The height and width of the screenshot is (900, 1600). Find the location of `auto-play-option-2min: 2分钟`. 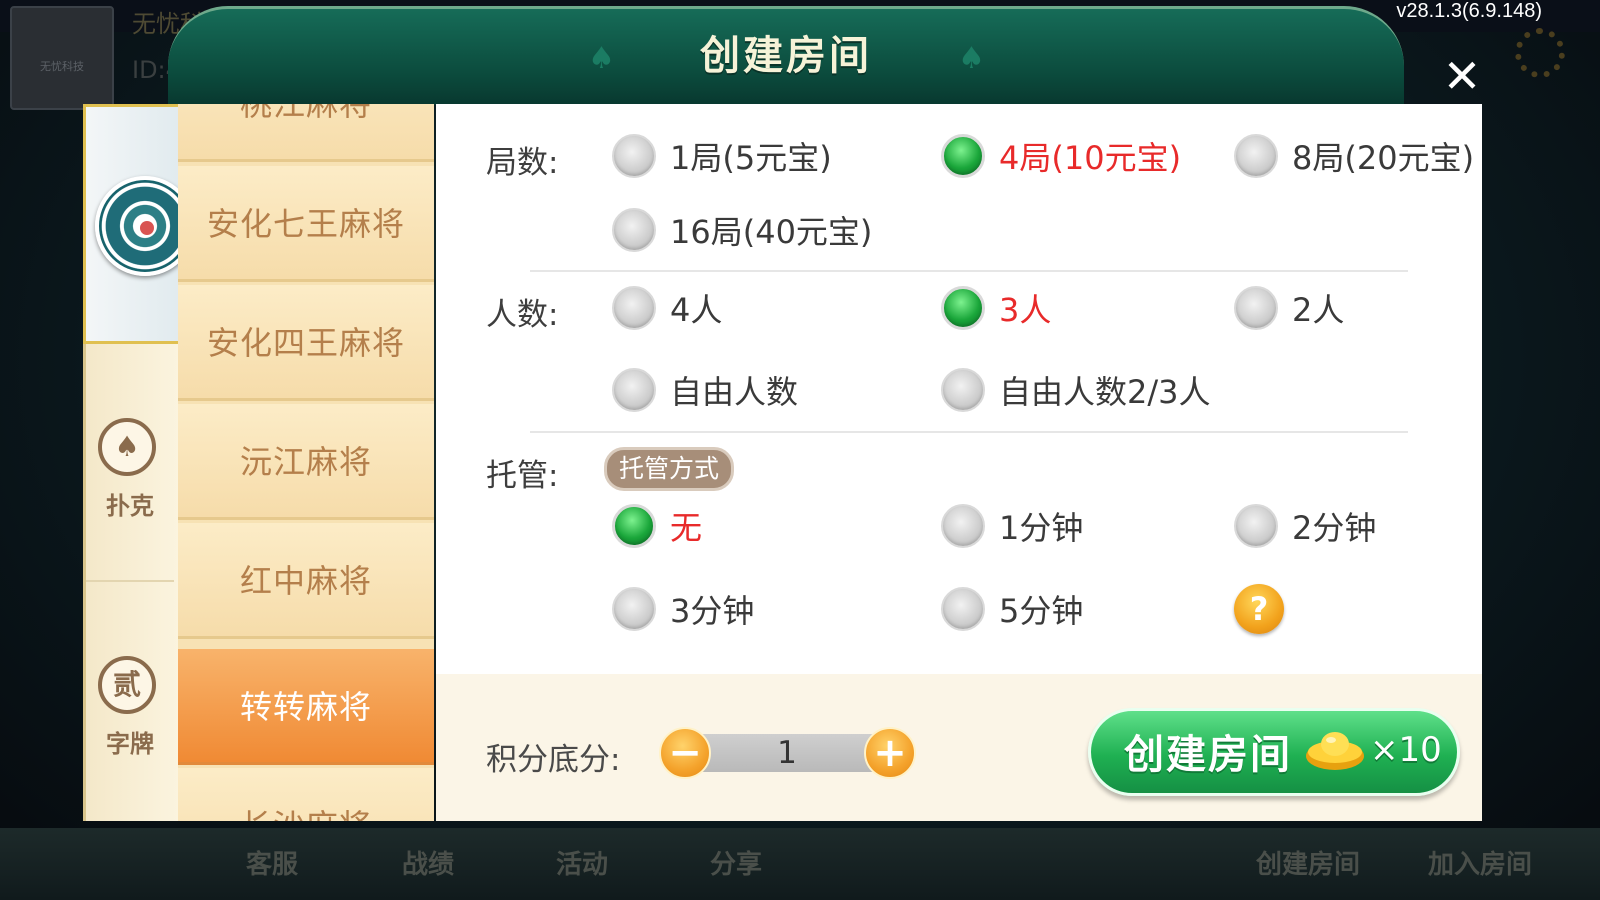

auto-play-option-2min: 2分钟 is located at coordinates (1305, 526).